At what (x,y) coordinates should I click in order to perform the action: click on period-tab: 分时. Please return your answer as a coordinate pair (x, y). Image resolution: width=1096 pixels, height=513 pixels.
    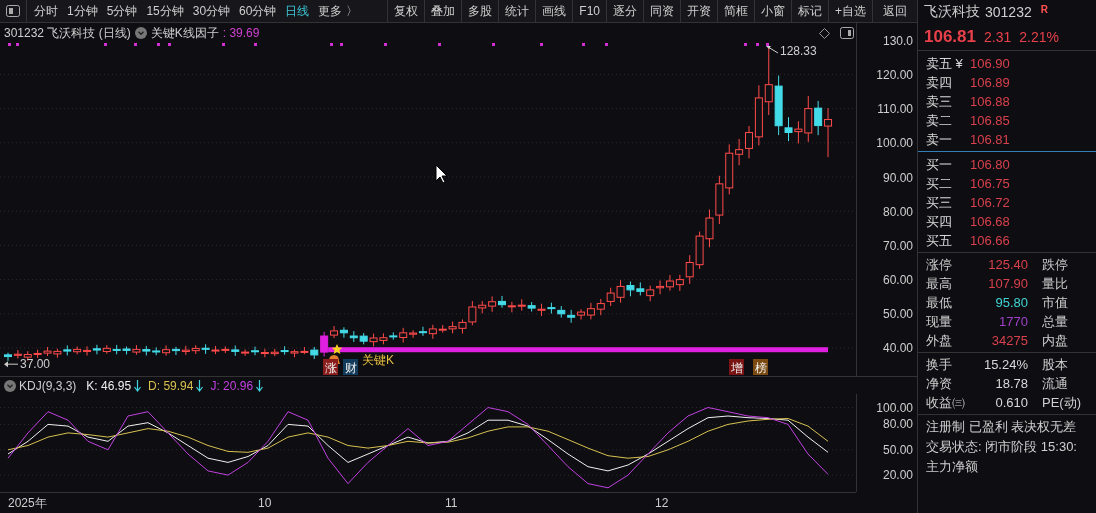
    Looking at the image, I should click on (46, 11).